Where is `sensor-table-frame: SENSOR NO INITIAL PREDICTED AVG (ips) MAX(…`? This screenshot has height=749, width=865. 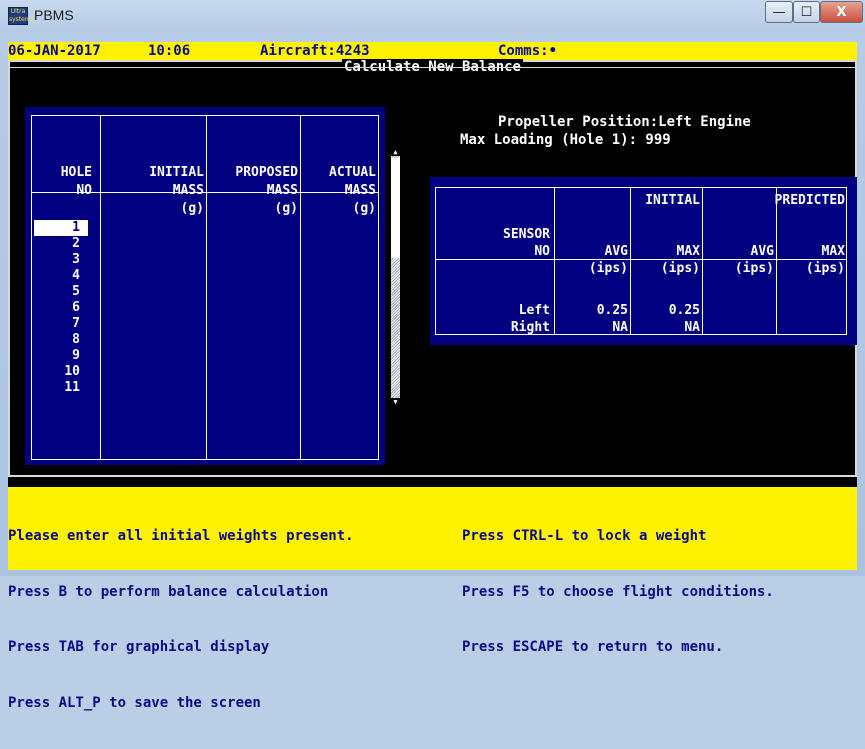 sensor-table-frame: SENSOR NO INITIAL PREDICTED AVG (ips) MAX(… is located at coordinates (641, 261).